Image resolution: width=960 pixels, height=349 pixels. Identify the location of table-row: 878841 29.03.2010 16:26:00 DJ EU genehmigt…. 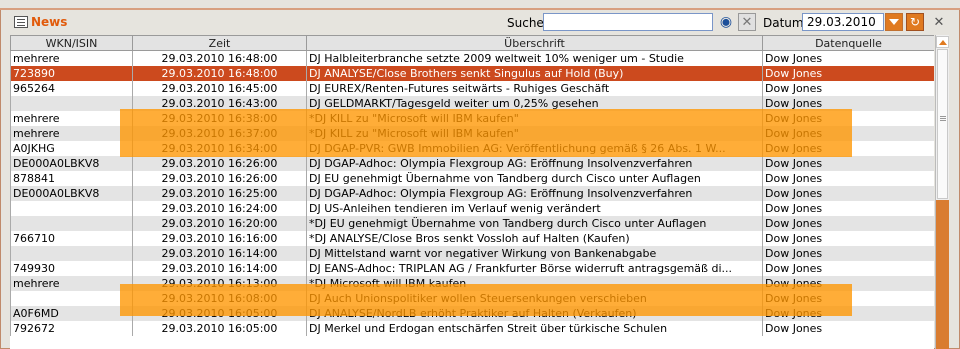
(472, 178).